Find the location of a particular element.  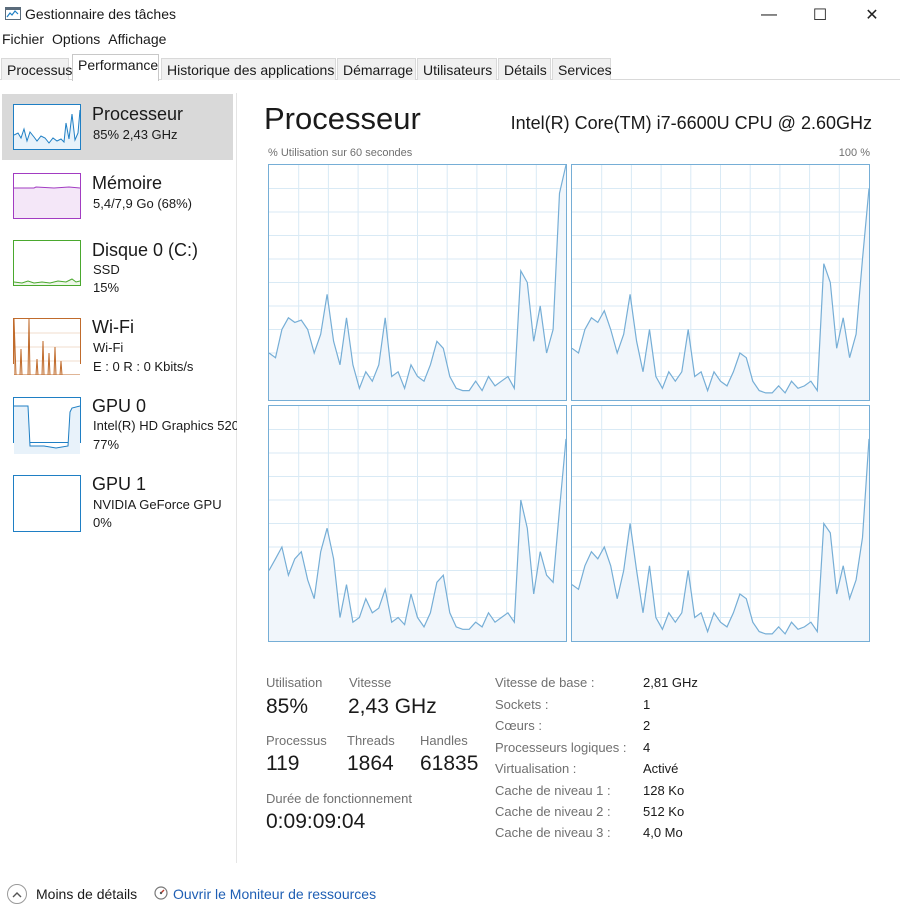

info-value: 2,81 GHz is located at coordinates (670, 682).